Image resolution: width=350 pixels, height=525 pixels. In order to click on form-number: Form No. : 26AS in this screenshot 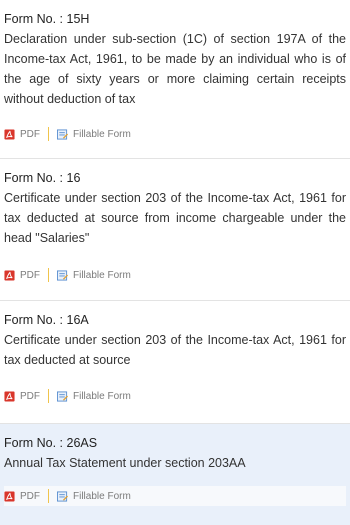, I will do `click(51, 443)`.